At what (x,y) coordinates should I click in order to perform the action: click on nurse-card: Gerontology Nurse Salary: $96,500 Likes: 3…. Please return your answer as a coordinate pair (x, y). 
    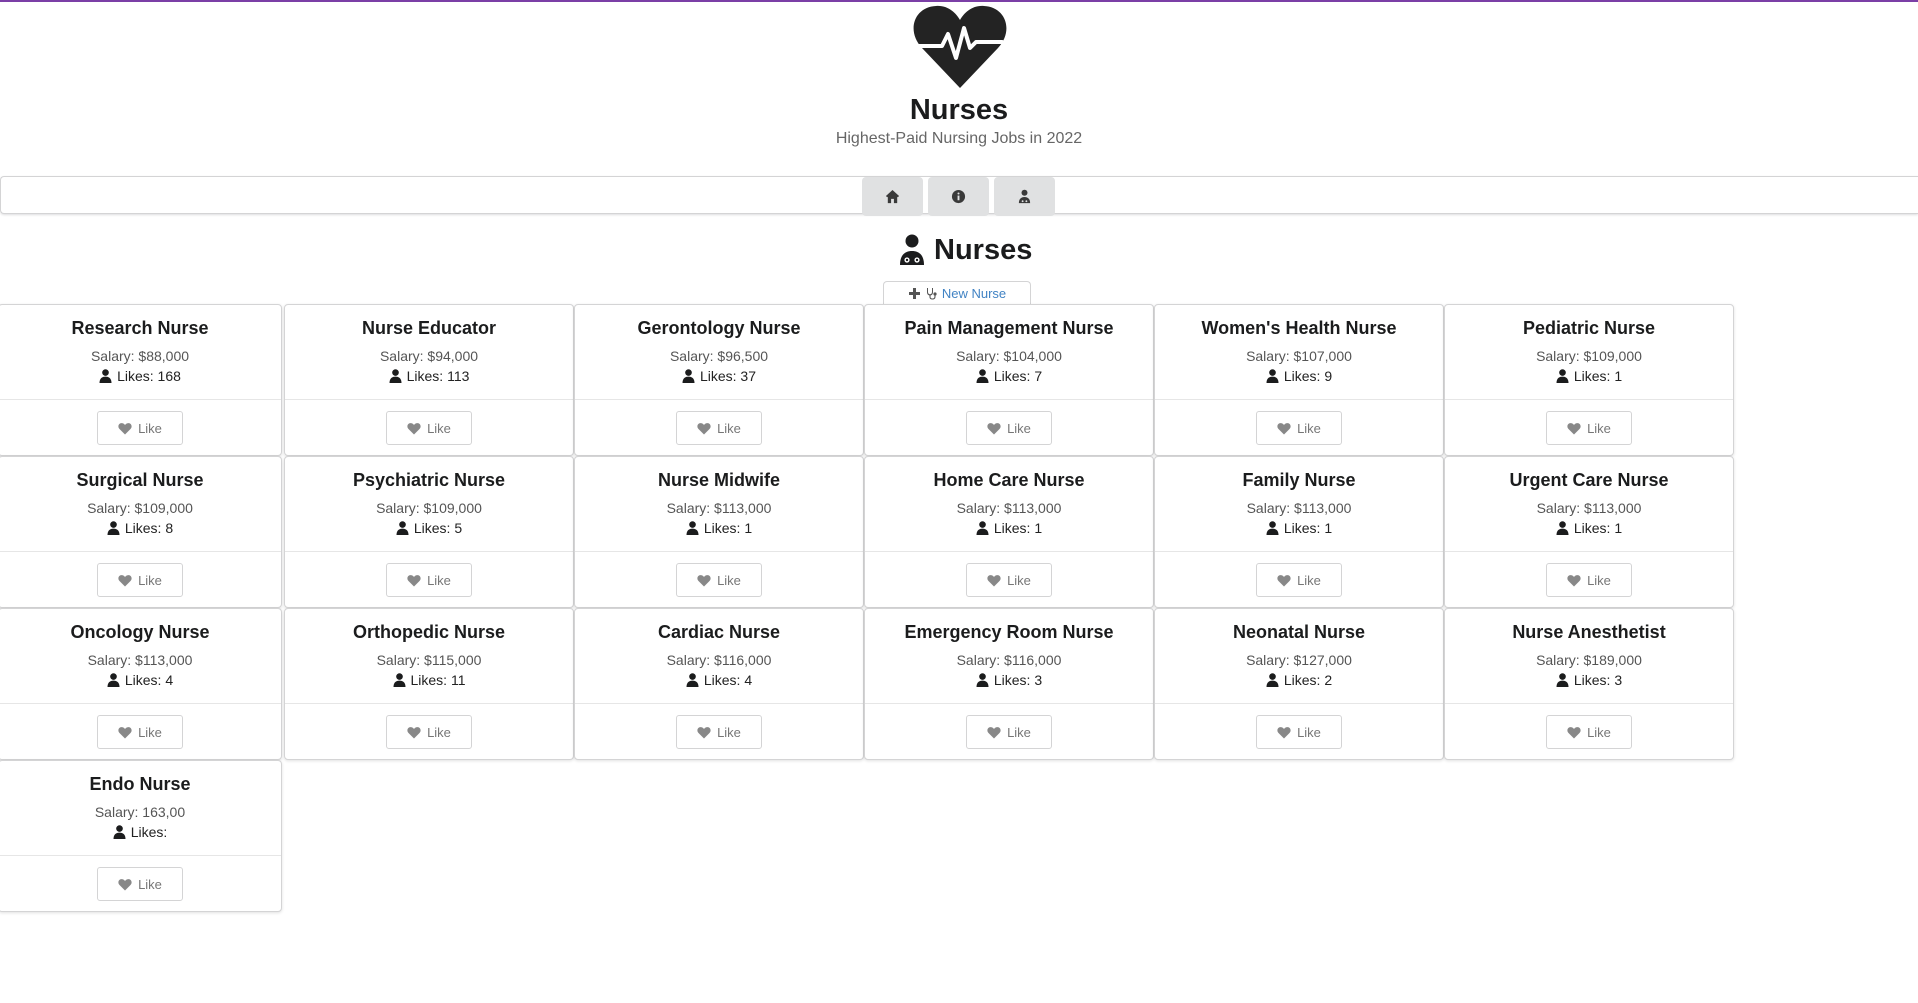
    Looking at the image, I should click on (719, 380).